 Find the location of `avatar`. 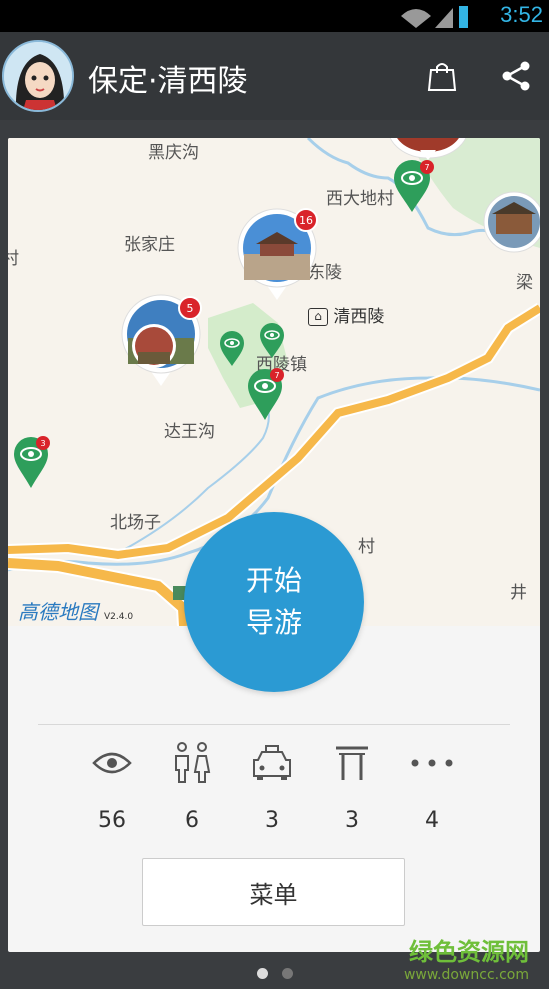

avatar is located at coordinates (38, 76).